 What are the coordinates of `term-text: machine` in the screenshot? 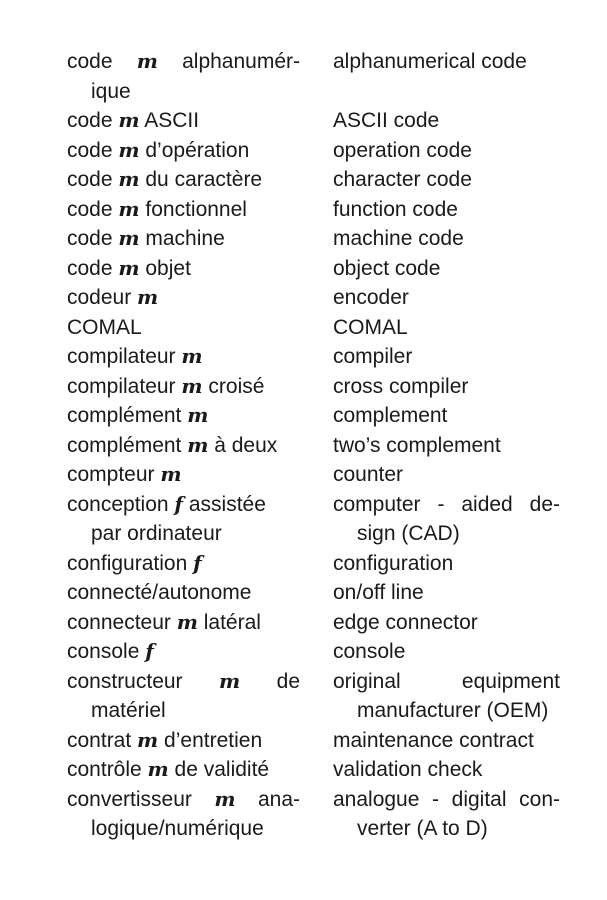 It's located at (182, 238).